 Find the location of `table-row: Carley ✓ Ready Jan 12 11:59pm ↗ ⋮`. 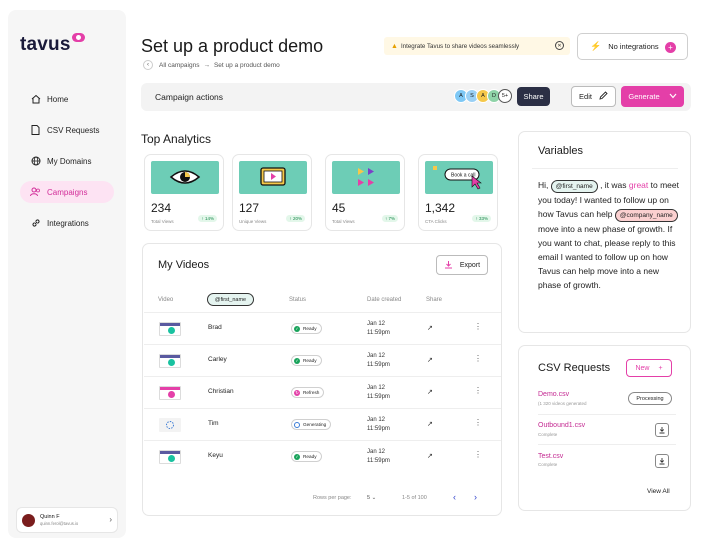

table-row: Carley ✓ Ready Jan 12 11:59pm ↗ ⋮ is located at coordinates (322, 360).